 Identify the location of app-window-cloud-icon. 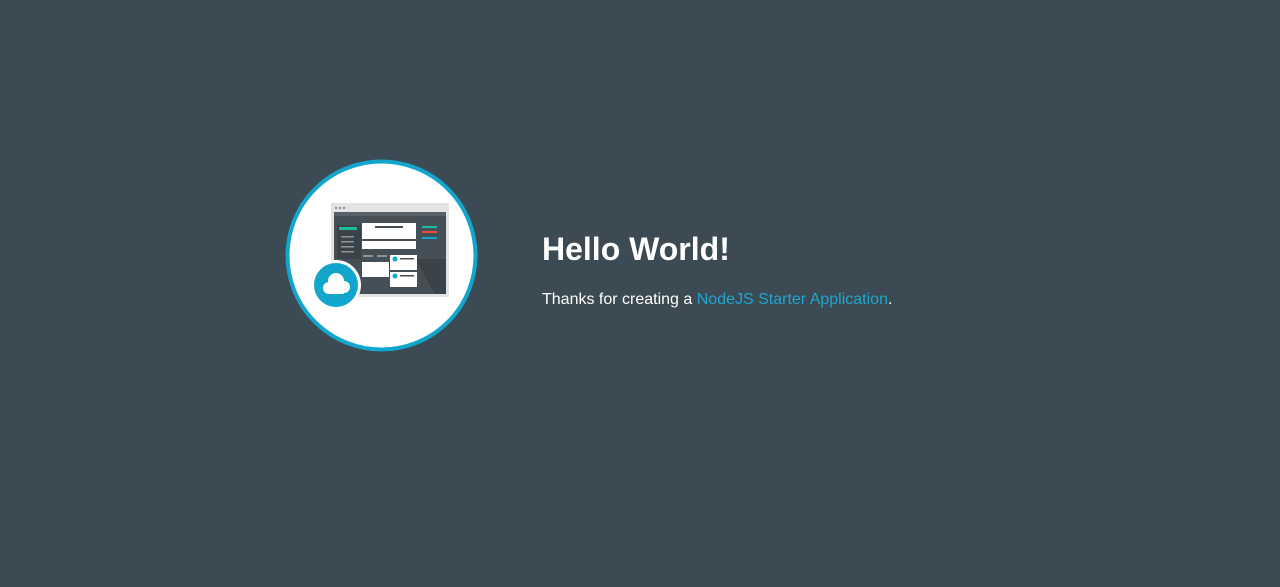
(381, 255).